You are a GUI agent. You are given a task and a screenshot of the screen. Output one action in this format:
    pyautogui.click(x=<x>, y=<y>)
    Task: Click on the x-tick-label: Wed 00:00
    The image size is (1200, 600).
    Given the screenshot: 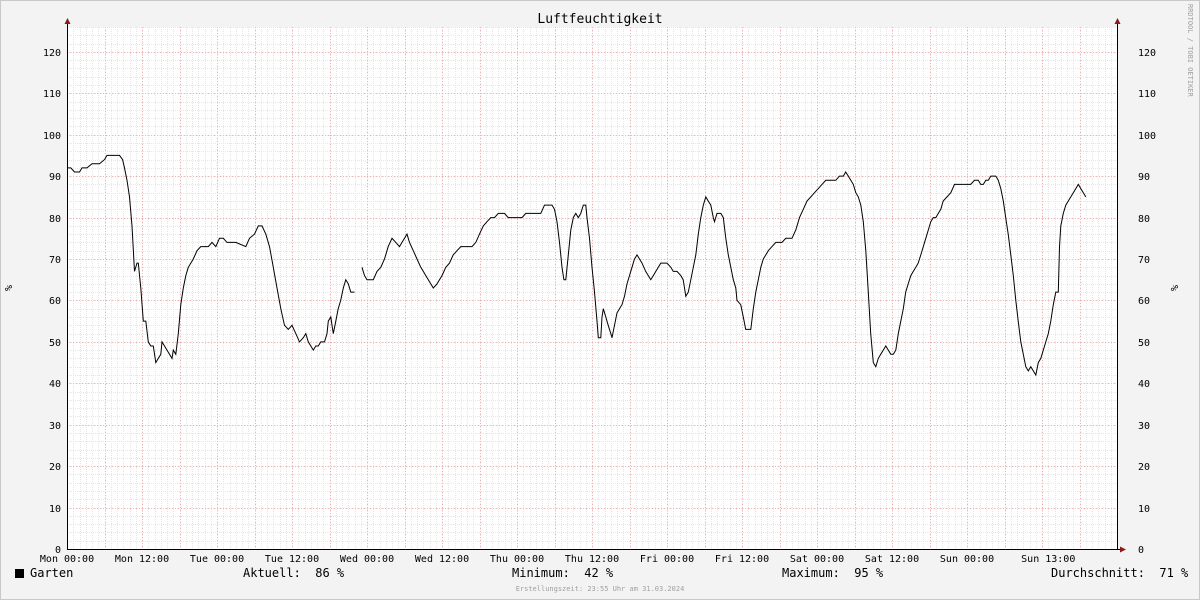 What is the action you would take?
    pyautogui.click(x=367, y=559)
    